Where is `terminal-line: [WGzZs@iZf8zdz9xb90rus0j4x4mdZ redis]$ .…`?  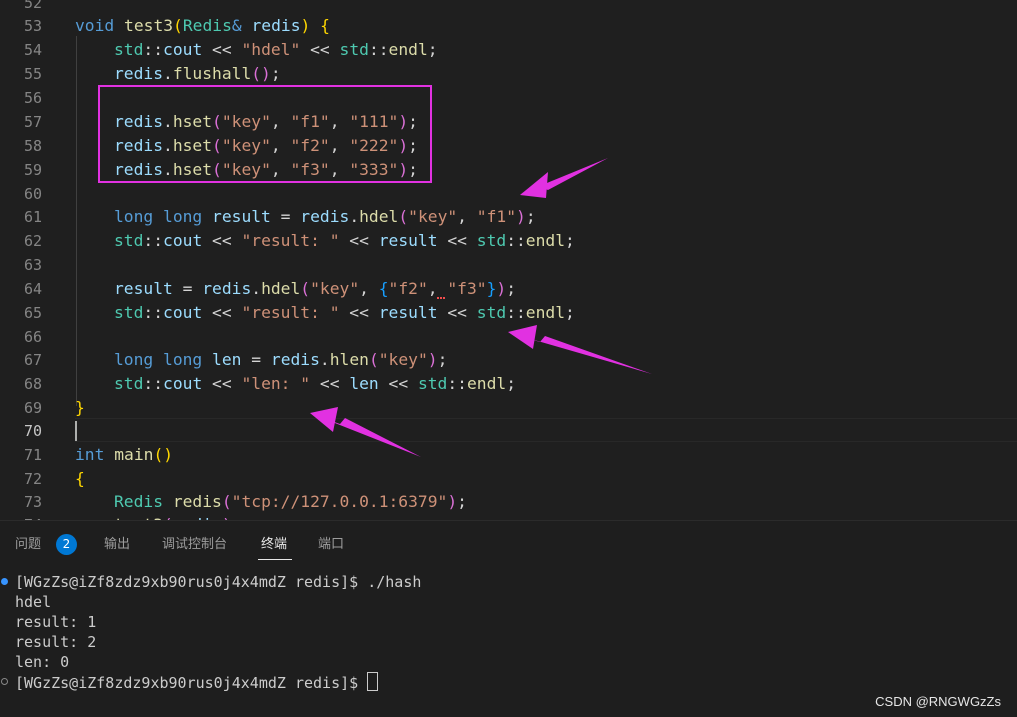
terminal-line: [WGzZs@iZf8zdz9xb90rus0j4x4mdZ redis]$ .… is located at coordinates (218, 582).